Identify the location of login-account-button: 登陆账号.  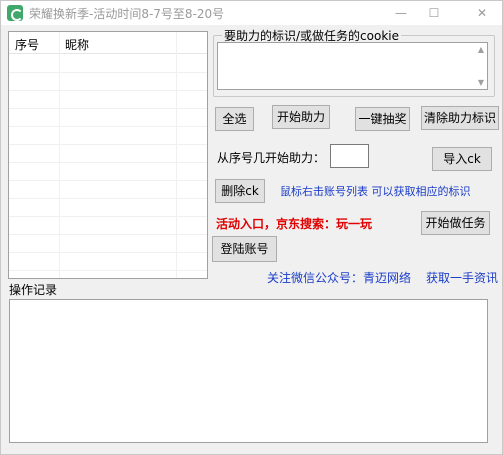
(244, 249).